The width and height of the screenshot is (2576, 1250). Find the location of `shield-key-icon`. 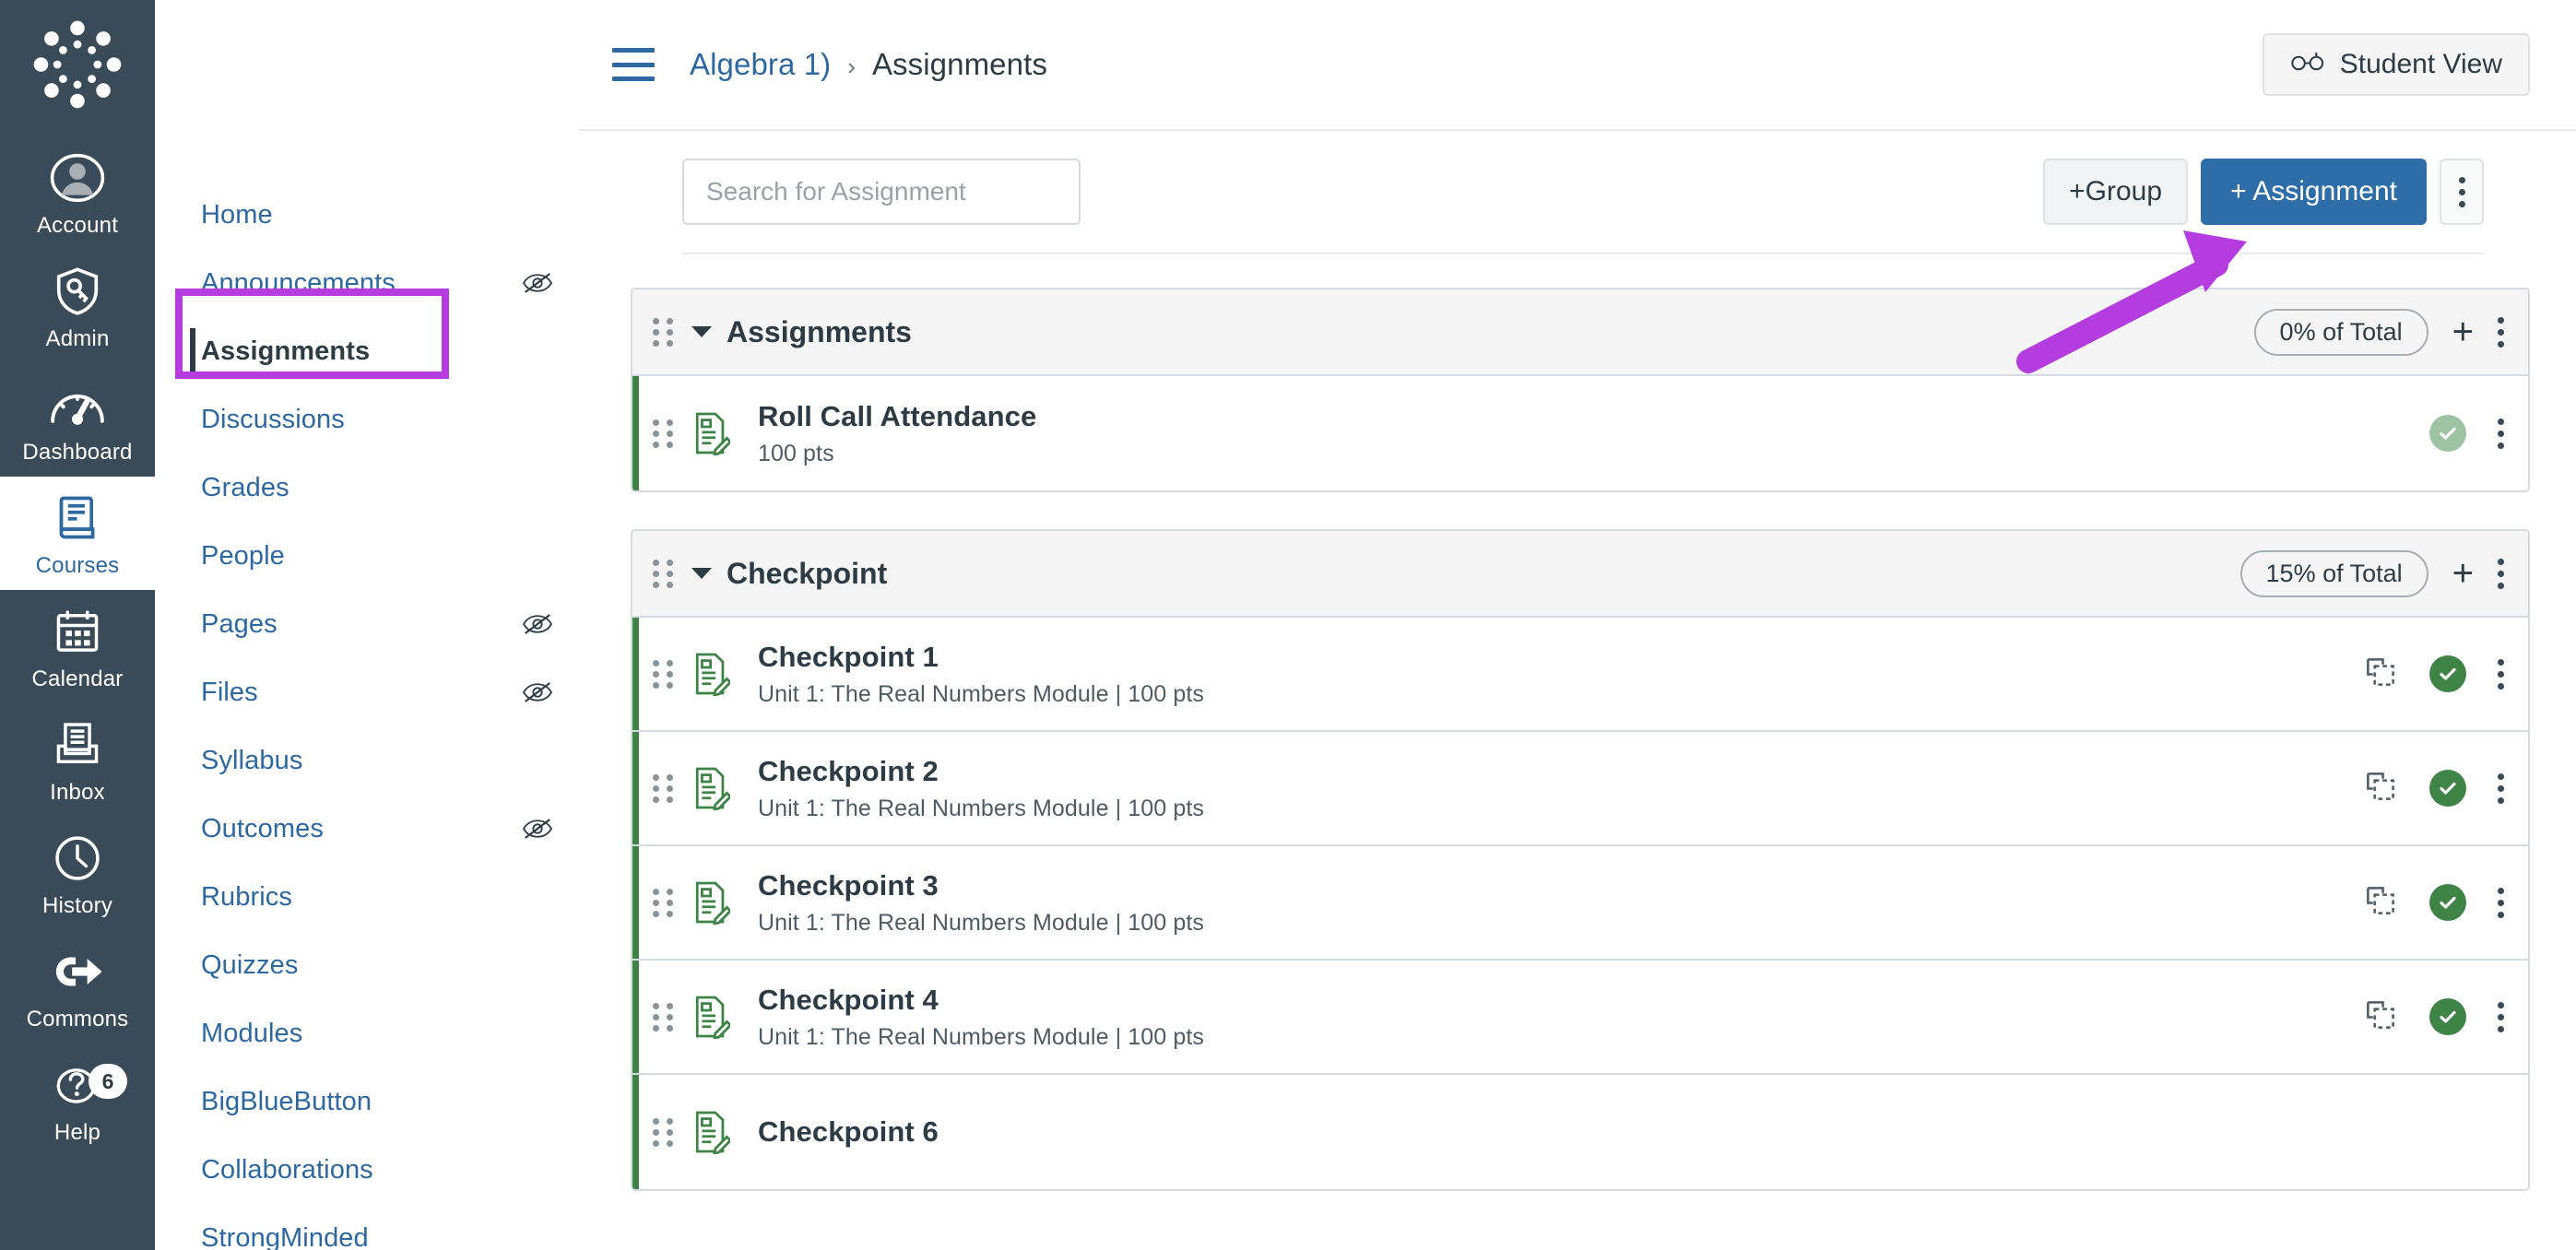

shield-key-icon is located at coordinates (77, 291).